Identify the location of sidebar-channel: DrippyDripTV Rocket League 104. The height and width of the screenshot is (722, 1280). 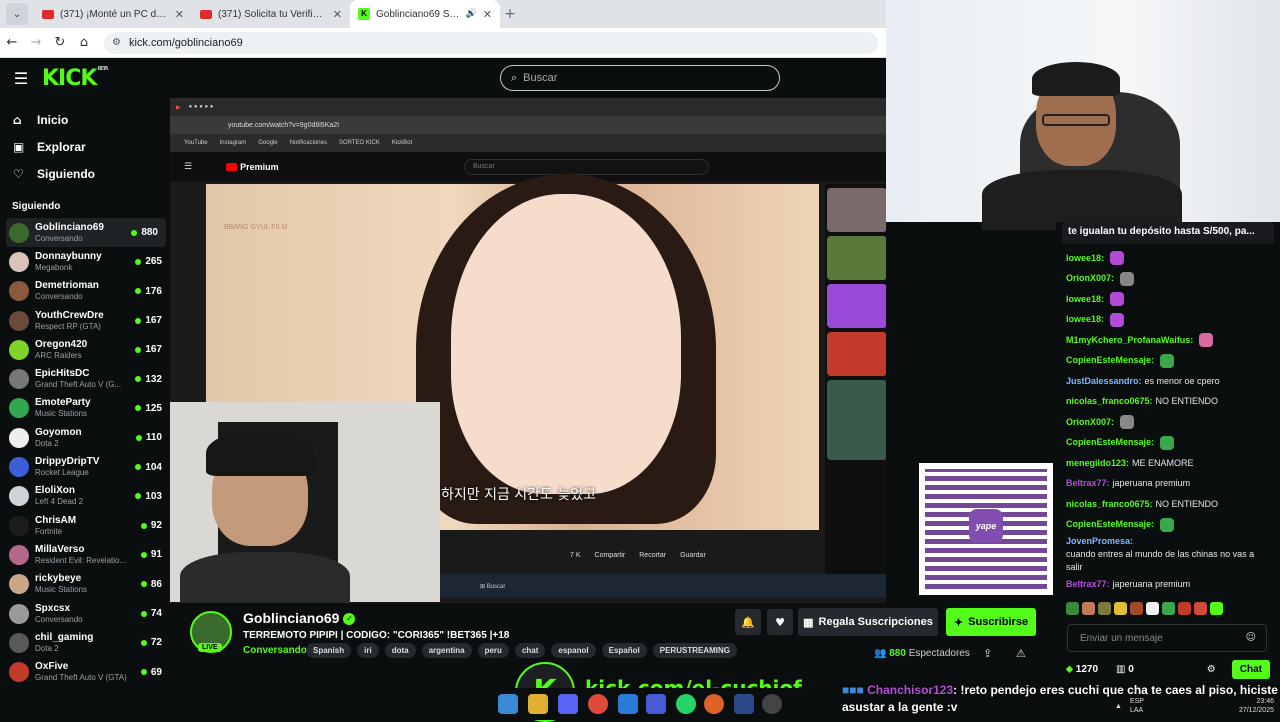
(85, 466).